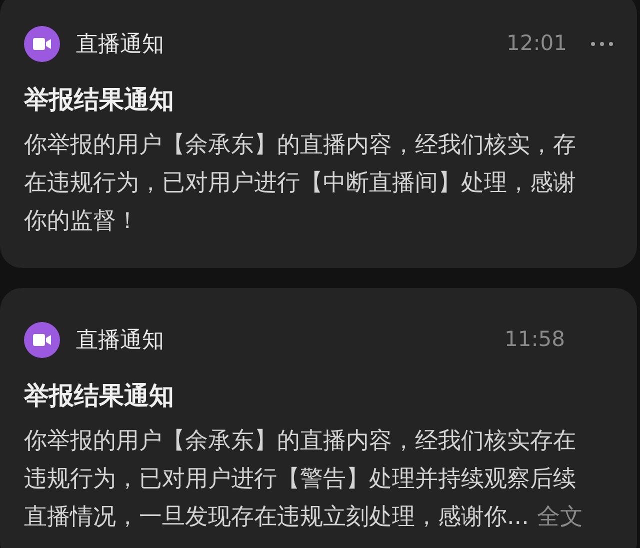 The height and width of the screenshot is (548, 640). I want to click on notification-time: 11:58, so click(534, 340).